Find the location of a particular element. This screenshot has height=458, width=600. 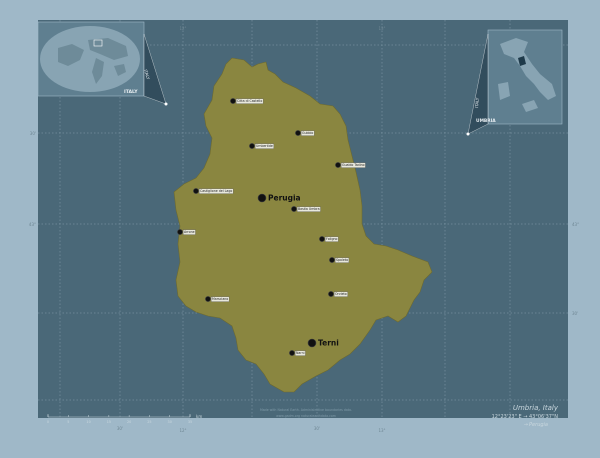

city-label: Perugia is located at coordinates (284, 198).